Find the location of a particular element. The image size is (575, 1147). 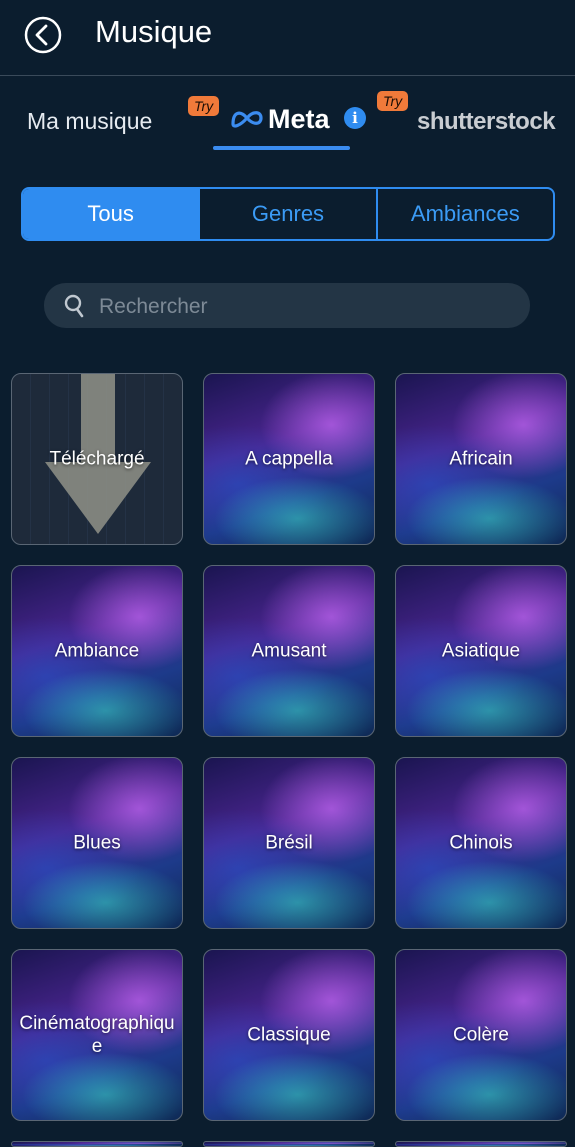

tile-chinois: Chinois is located at coordinates (481, 843).